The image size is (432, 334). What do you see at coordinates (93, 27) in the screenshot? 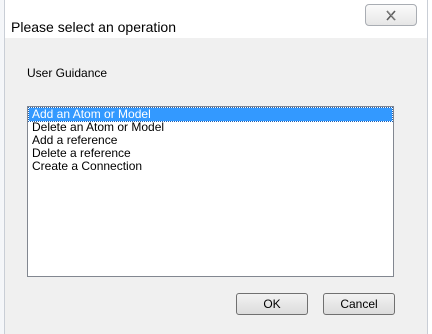
I see `dialog-title: Please select an operation` at bounding box center [93, 27].